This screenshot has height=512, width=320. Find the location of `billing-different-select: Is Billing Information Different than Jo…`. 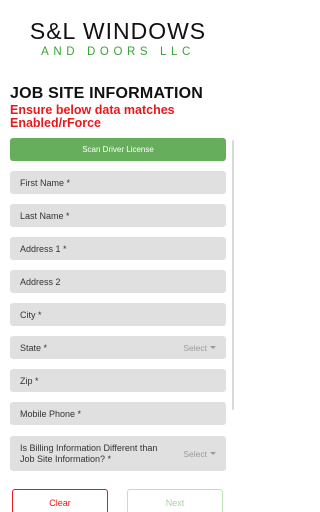

billing-different-select: Is Billing Information Different than Jo… is located at coordinates (118, 453).